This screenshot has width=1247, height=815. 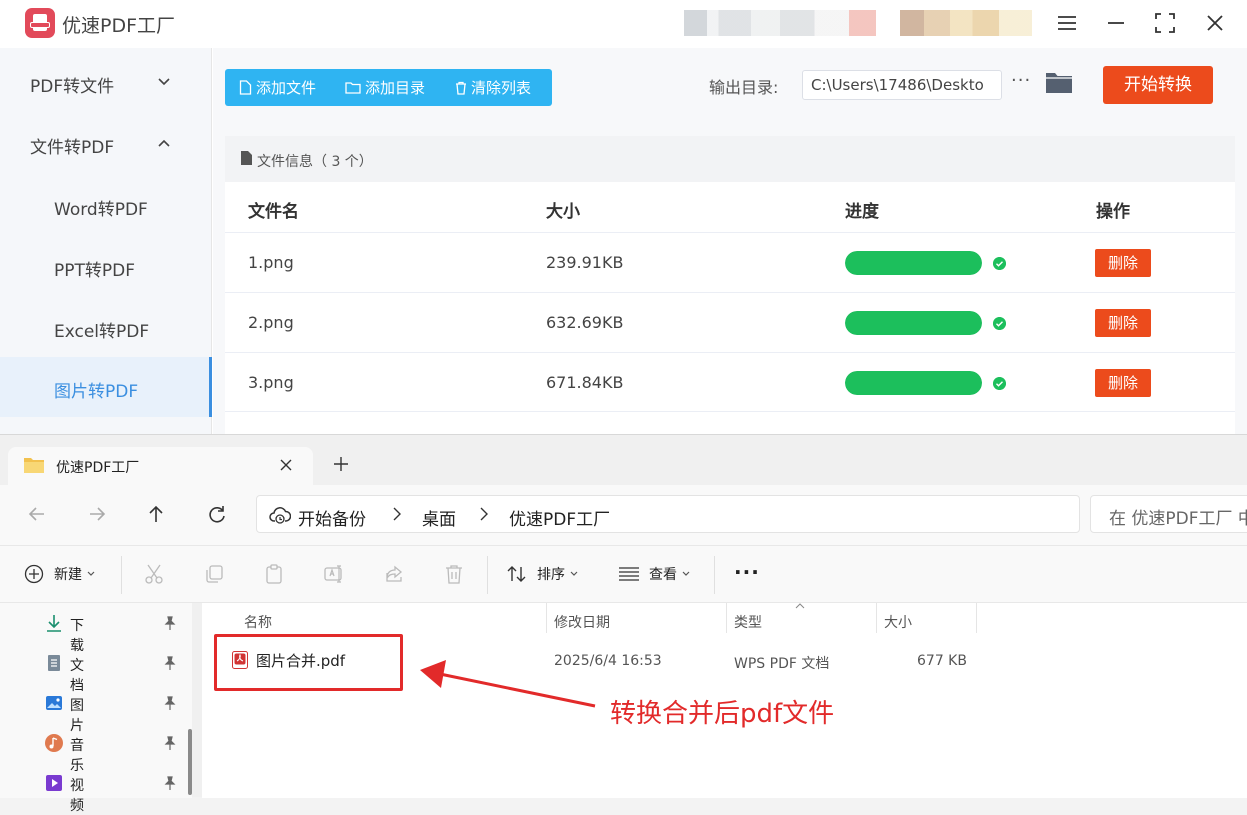 What do you see at coordinates (629, 574) in the screenshot?
I see `view-list-icon` at bounding box center [629, 574].